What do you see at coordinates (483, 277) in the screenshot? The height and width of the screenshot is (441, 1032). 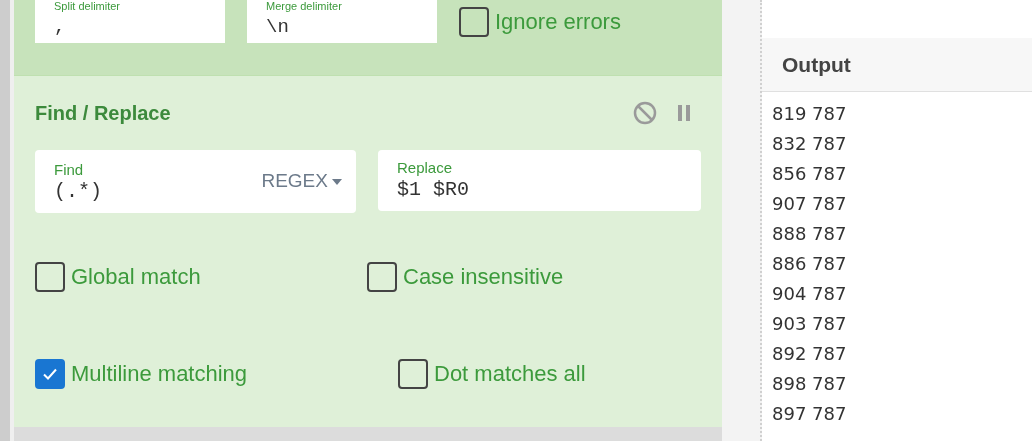 I see `checkbox-label: Case insensitive` at bounding box center [483, 277].